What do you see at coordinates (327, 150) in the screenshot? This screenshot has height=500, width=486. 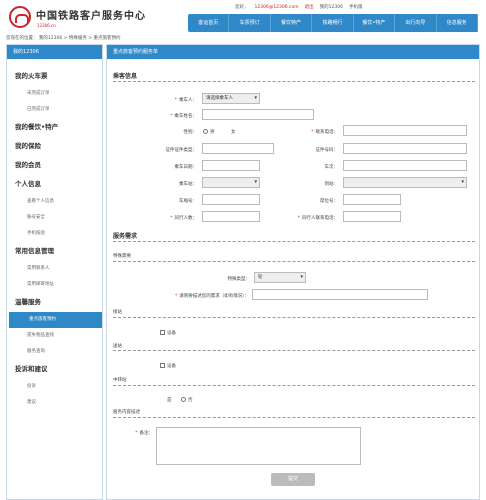 I see `id-no-label: 证件号码：` at bounding box center [327, 150].